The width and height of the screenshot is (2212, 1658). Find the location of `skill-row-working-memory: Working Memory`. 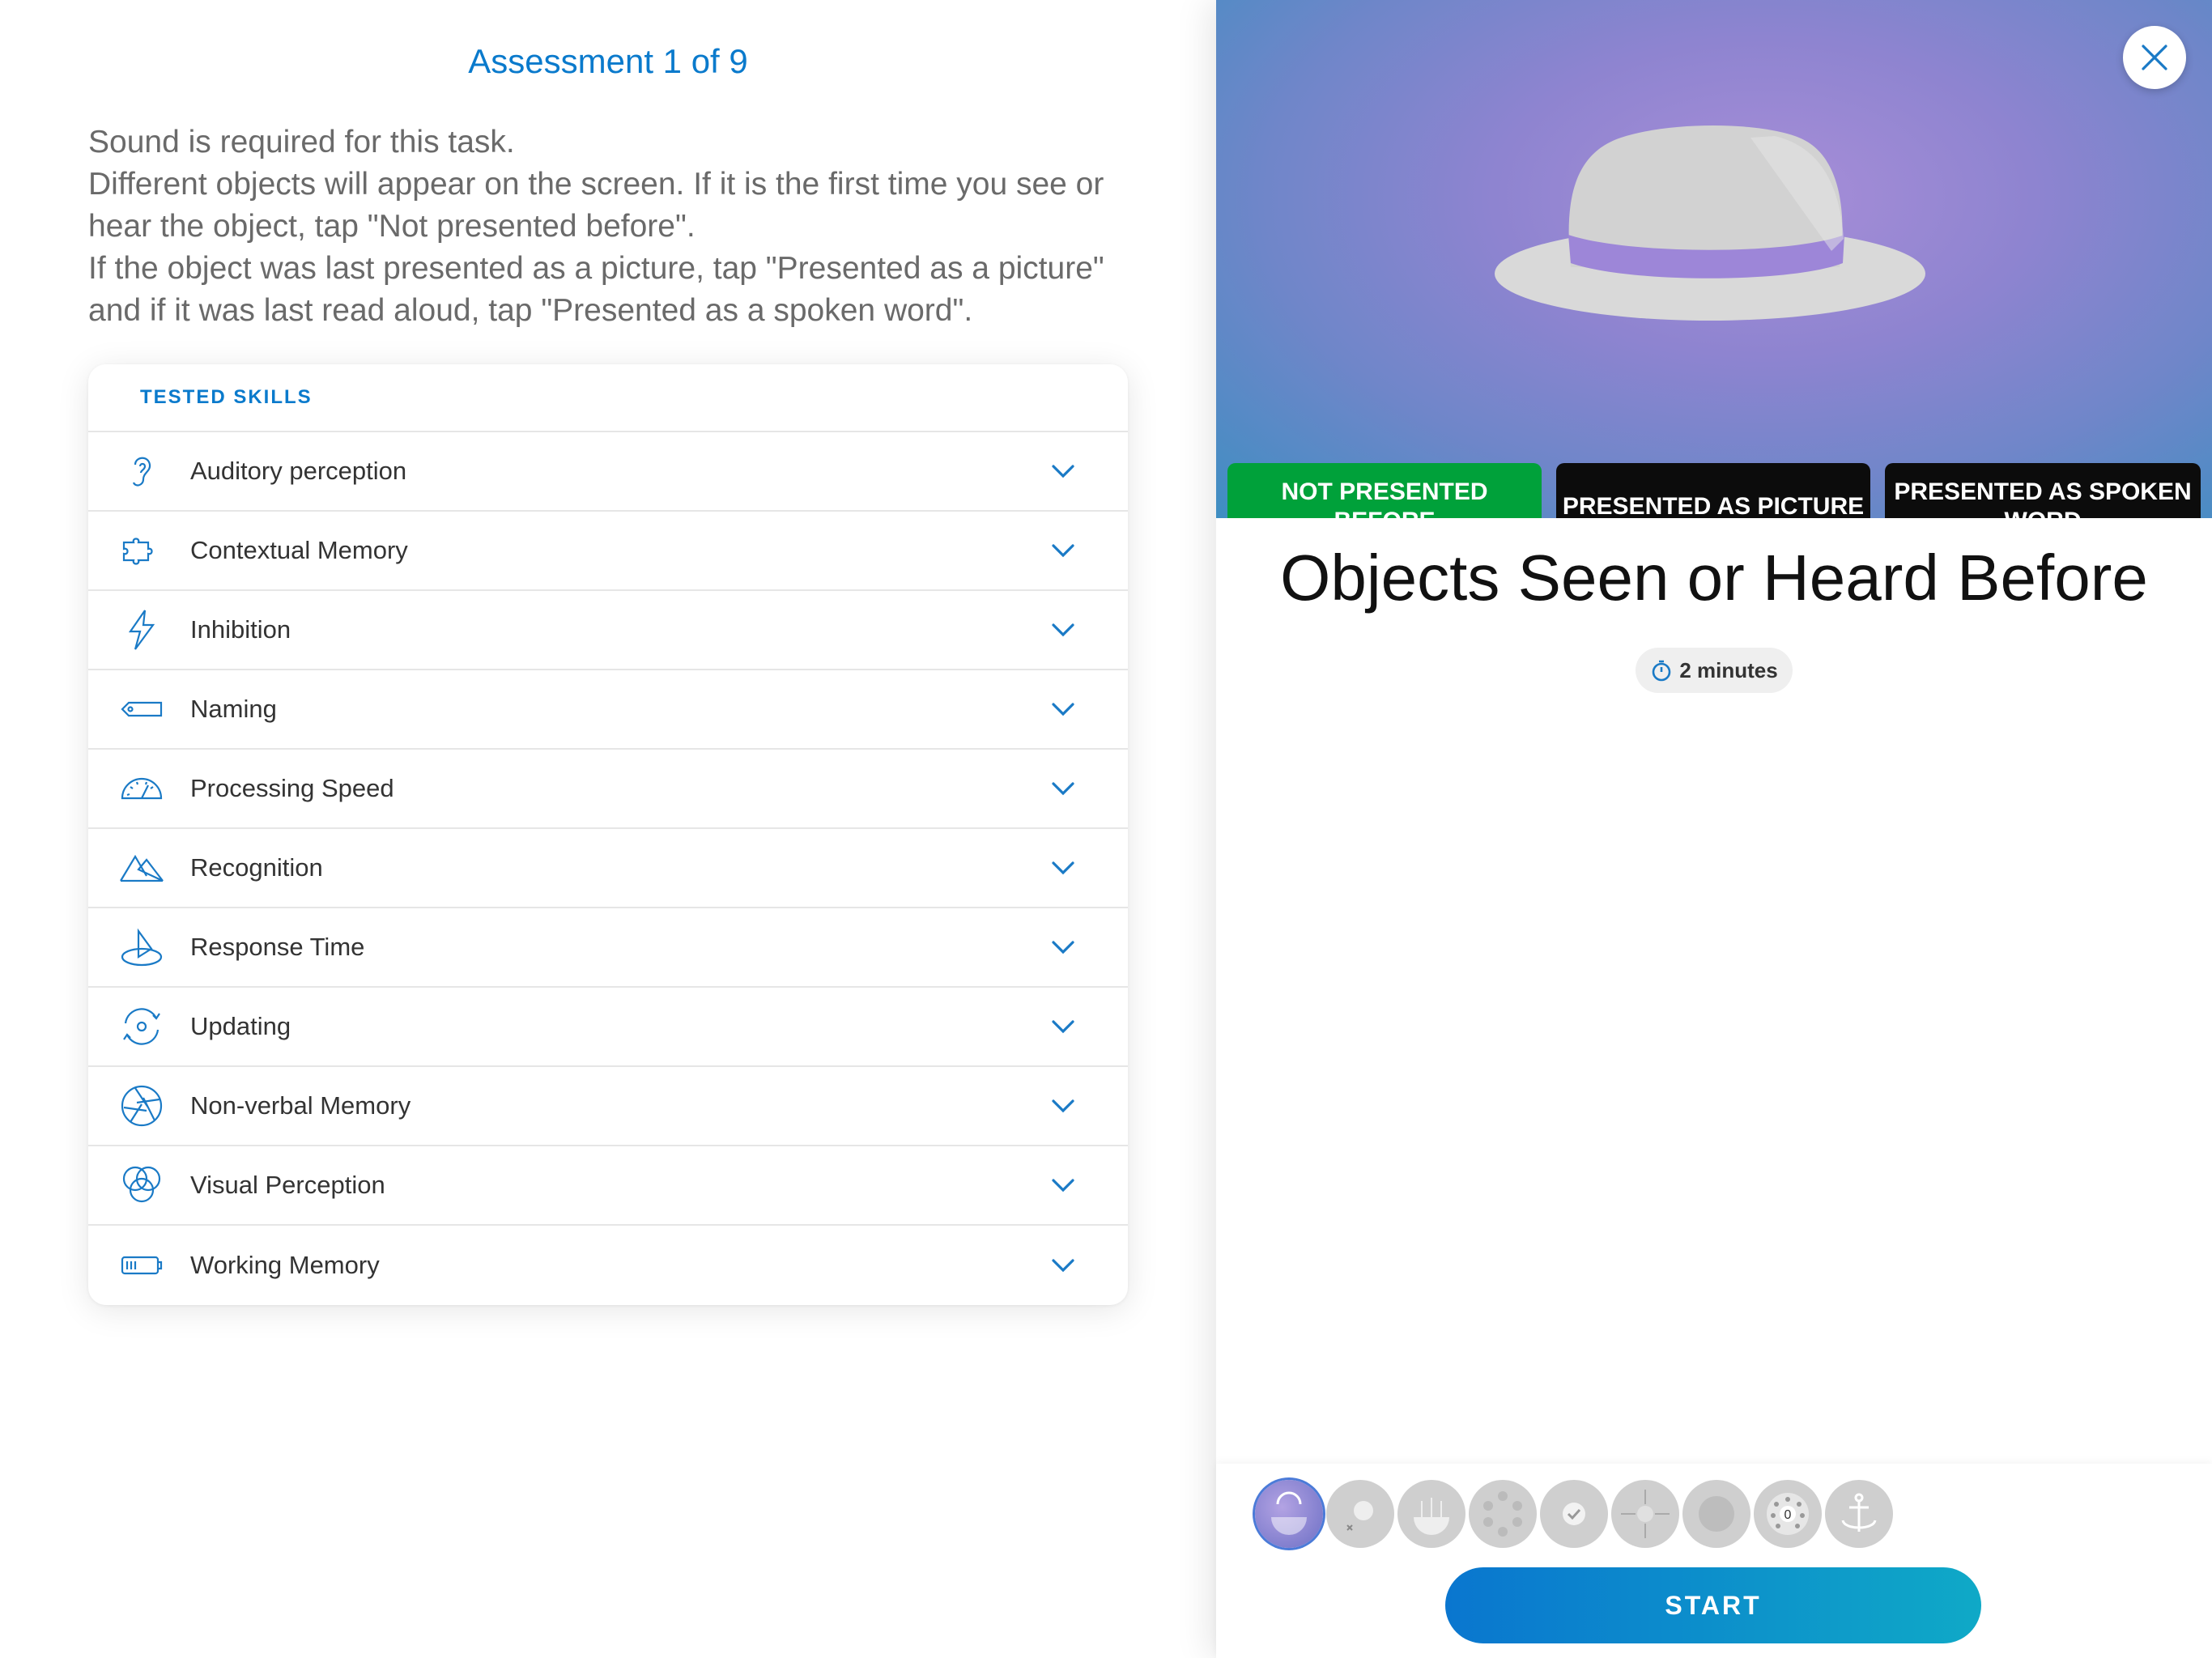

skill-row-working-memory: Working Memory is located at coordinates (608, 1265).